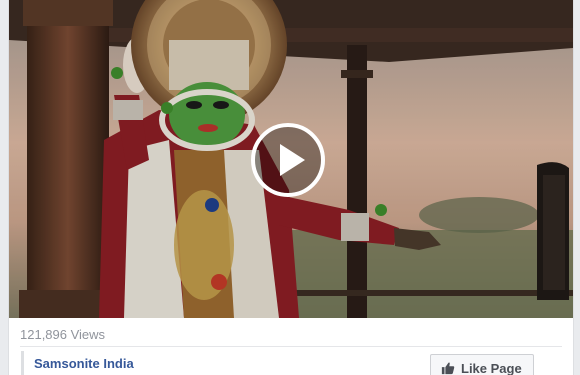 The width and height of the screenshot is (580, 375). Describe the element at coordinates (22, 363) in the screenshot. I see `page-attribution-bar` at that location.